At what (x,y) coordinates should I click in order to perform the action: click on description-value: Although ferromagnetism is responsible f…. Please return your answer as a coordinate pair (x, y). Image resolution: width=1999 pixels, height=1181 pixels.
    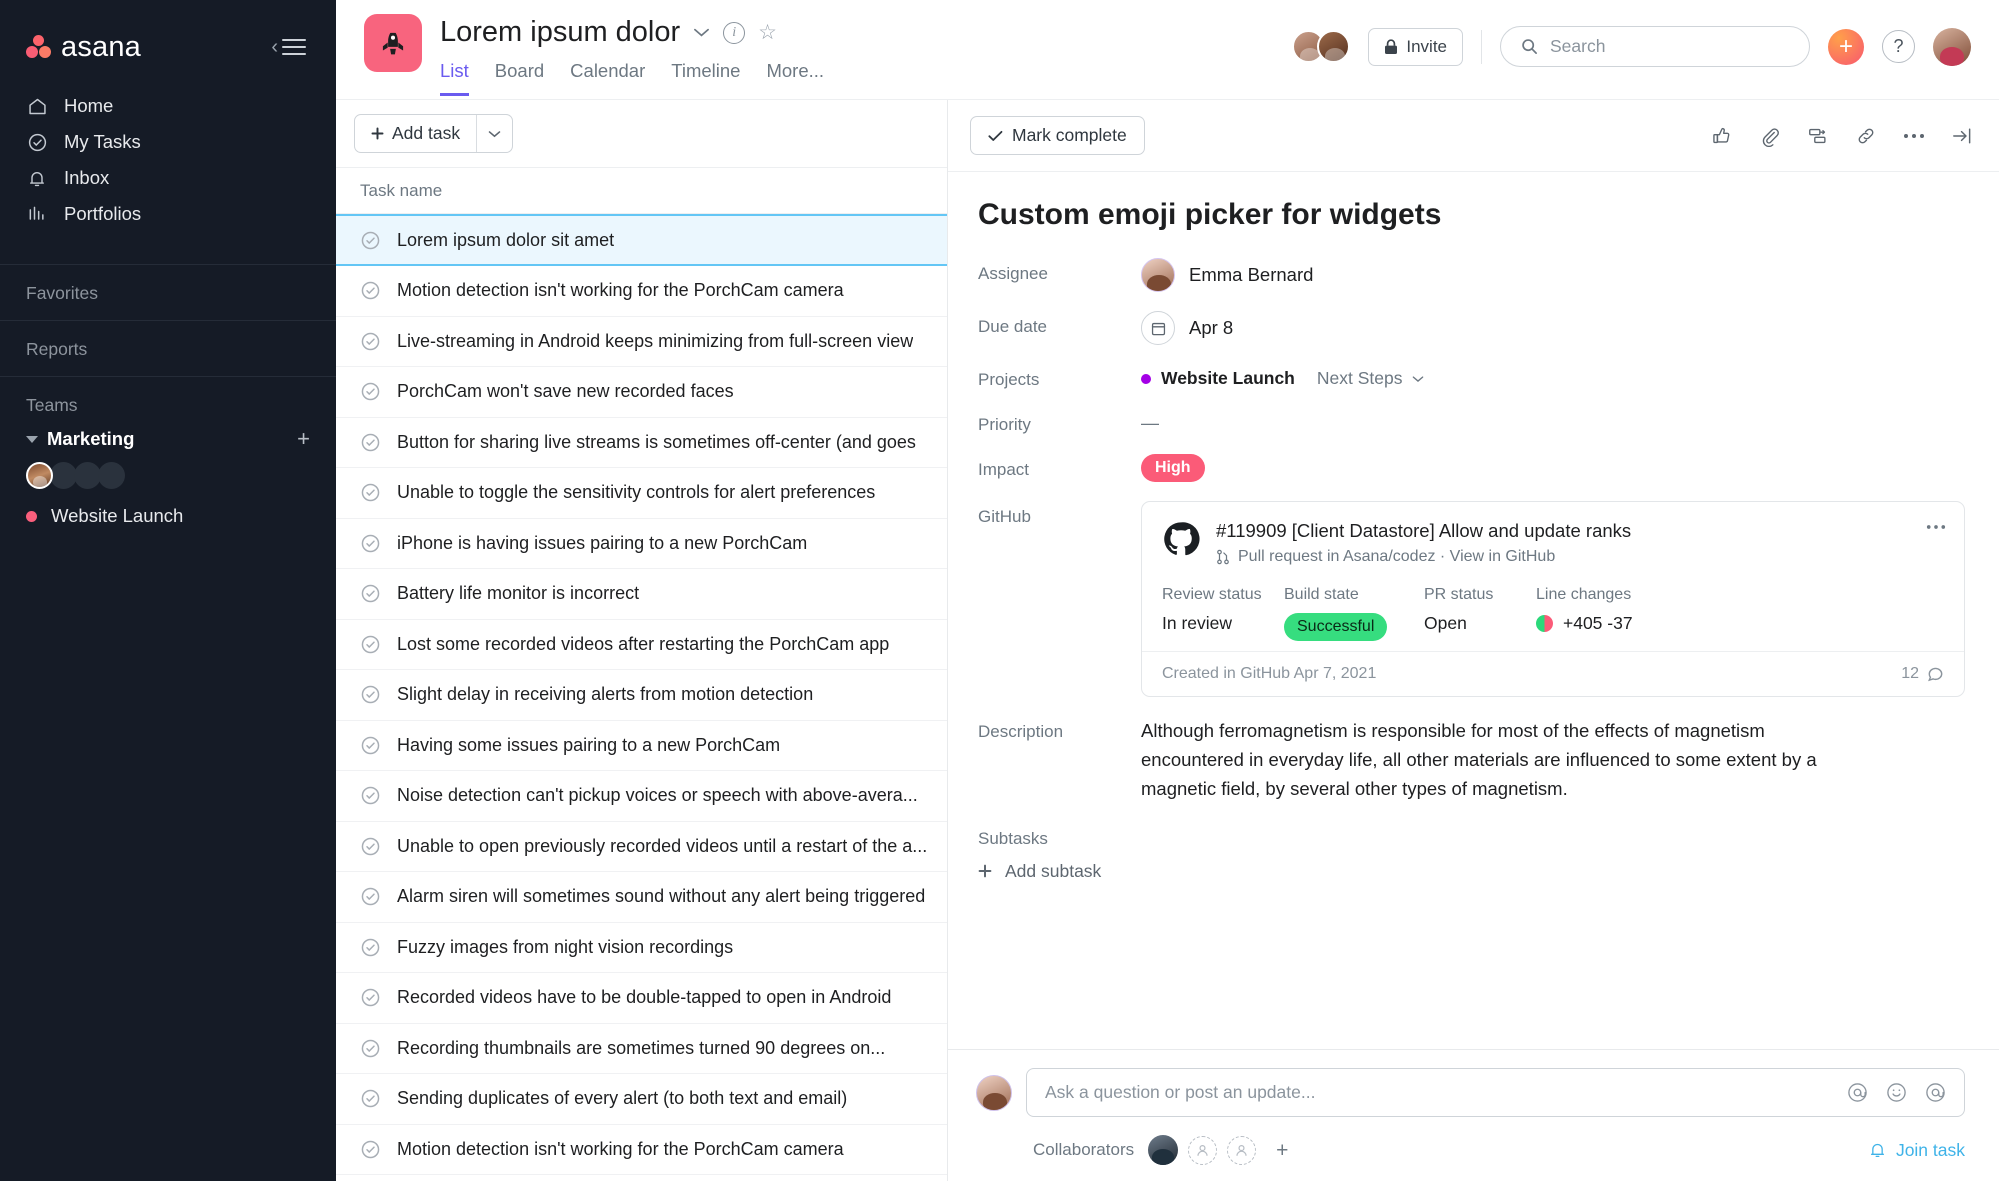
    Looking at the image, I should click on (1481, 760).